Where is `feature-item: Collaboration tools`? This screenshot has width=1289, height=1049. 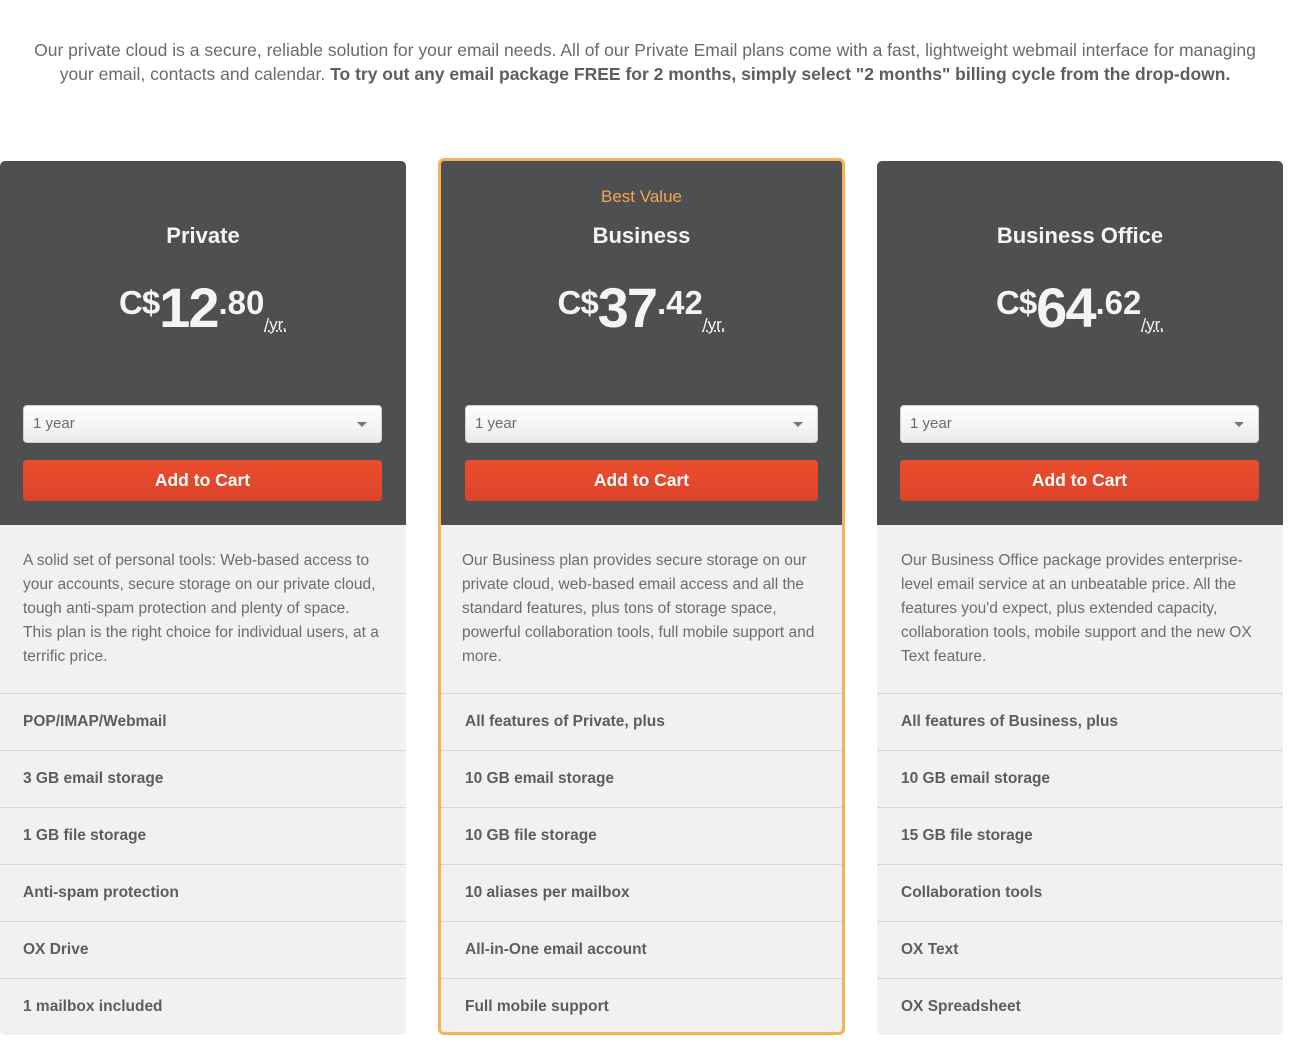 feature-item: Collaboration tools is located at coordinates (1080, 893).